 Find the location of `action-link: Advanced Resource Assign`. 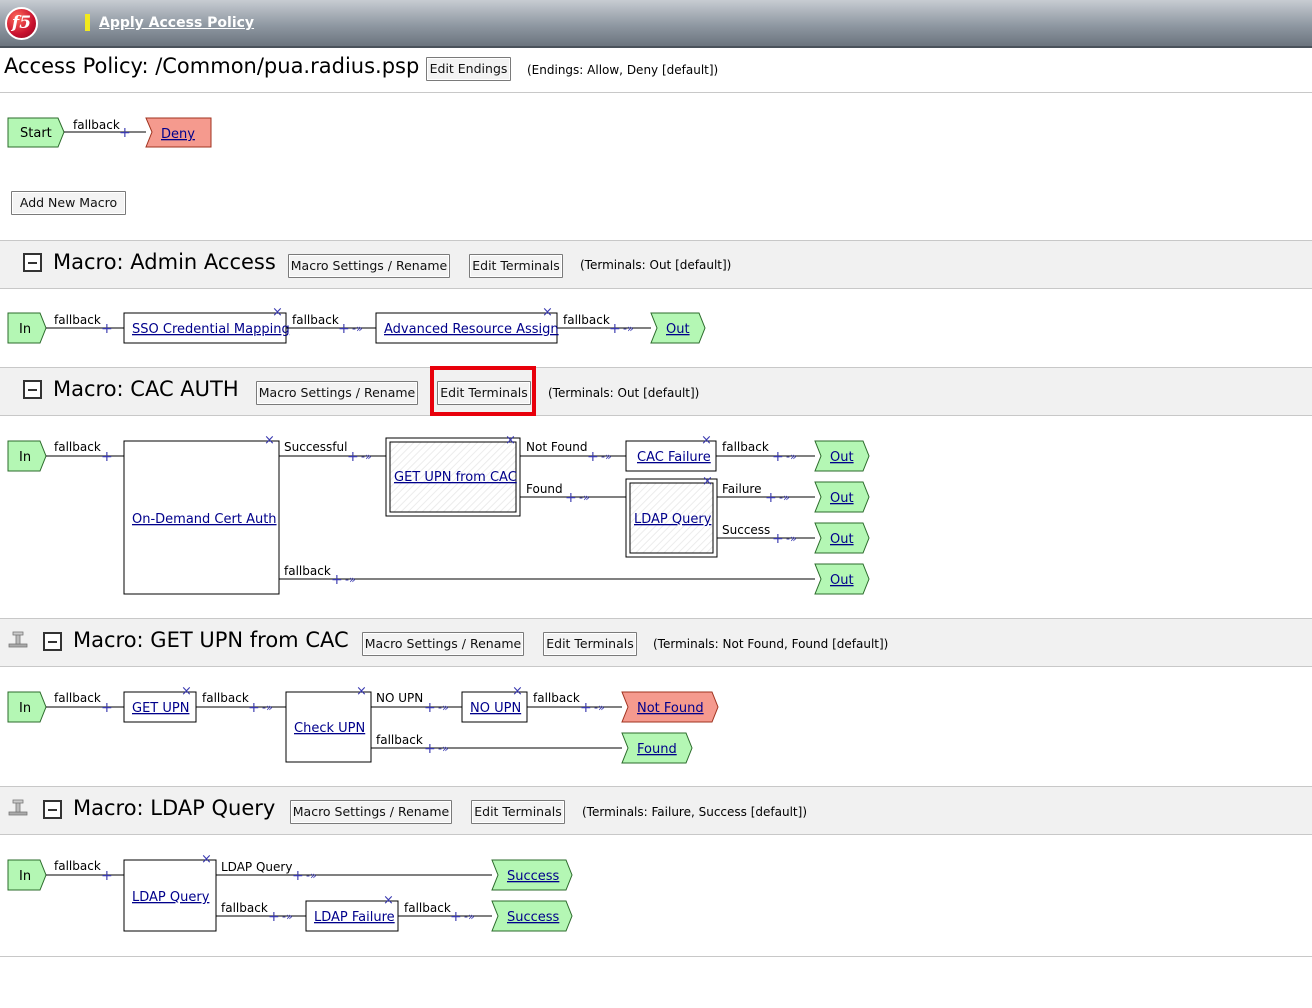

action-link: Advanced Resource Assign is located at coordinates (471, 329).